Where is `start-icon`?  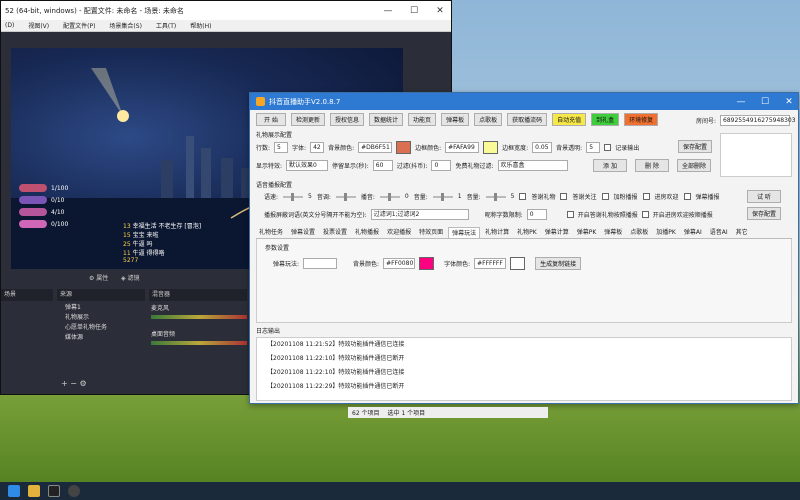
start-icon is located at coordinates (14, 491).